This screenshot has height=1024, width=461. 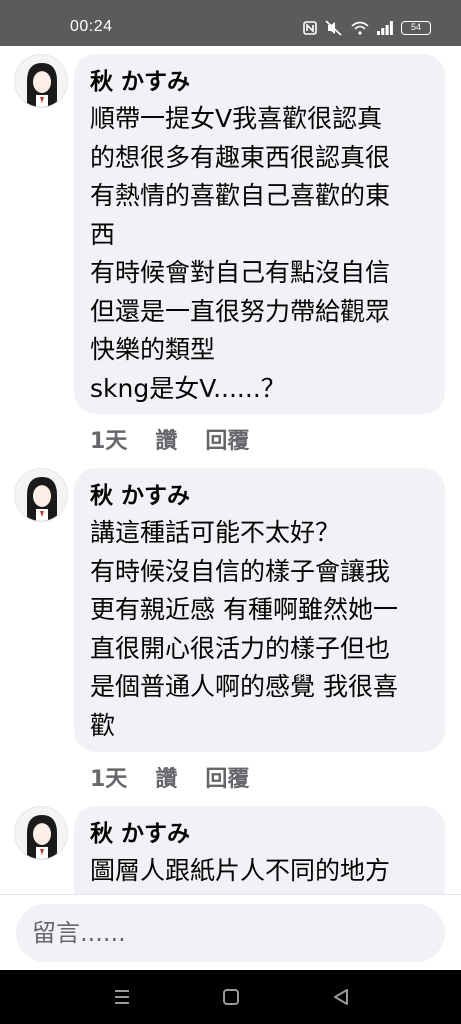 I want to click on comment-text: 圖層人跟紙片人不同的地方, so click(x=240, y=870).